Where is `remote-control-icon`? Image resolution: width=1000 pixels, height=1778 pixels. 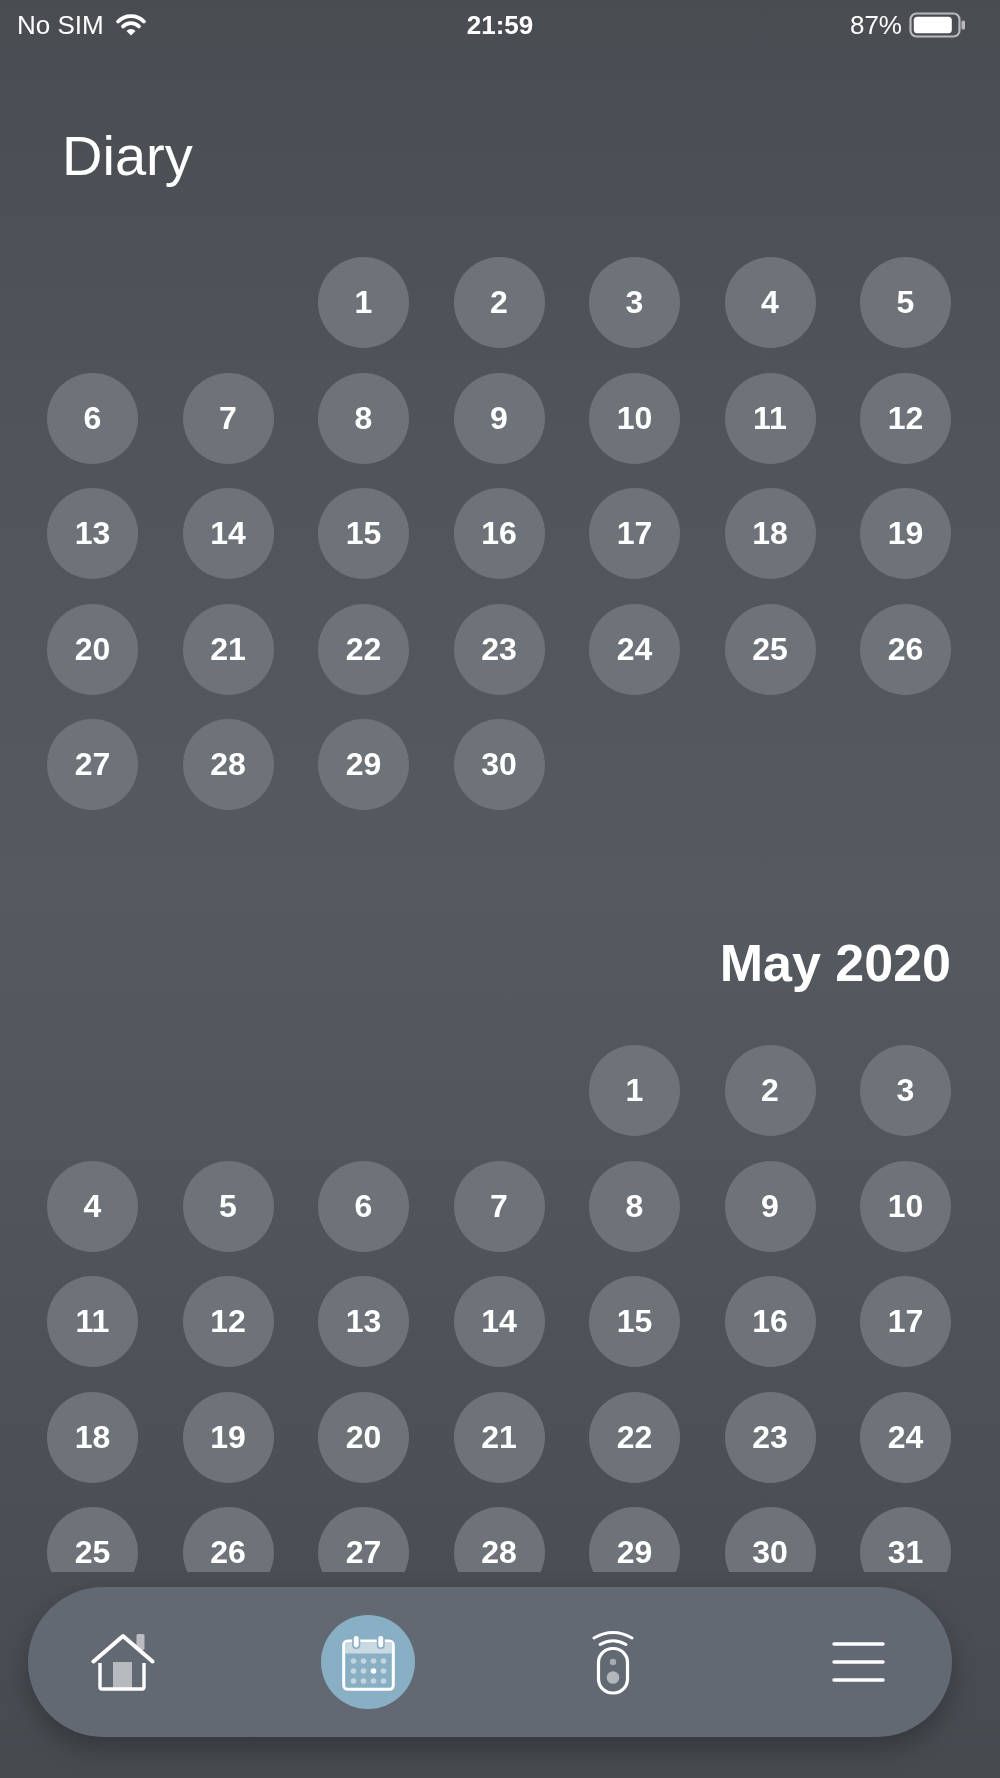
remote-control-icon is located at coordinates (613, 1662).